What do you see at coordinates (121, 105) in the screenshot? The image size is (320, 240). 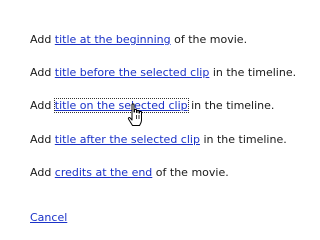 I see `title-on-clip-link: title on the selected clip` at bounding box center [121, 105].